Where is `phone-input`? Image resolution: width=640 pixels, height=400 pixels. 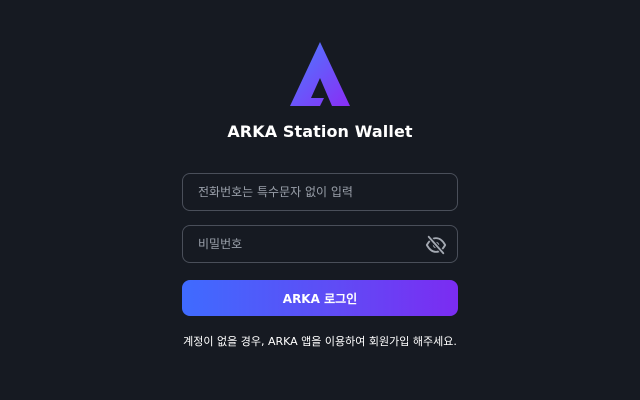 phone-input is located at coordinates (320, 192).